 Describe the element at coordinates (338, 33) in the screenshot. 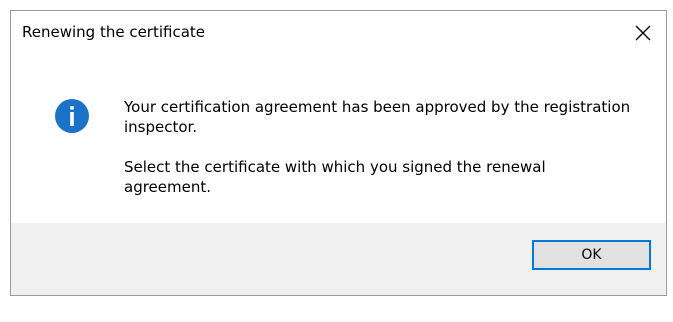

I see `title-bar: Renewing the certificate` at that location.